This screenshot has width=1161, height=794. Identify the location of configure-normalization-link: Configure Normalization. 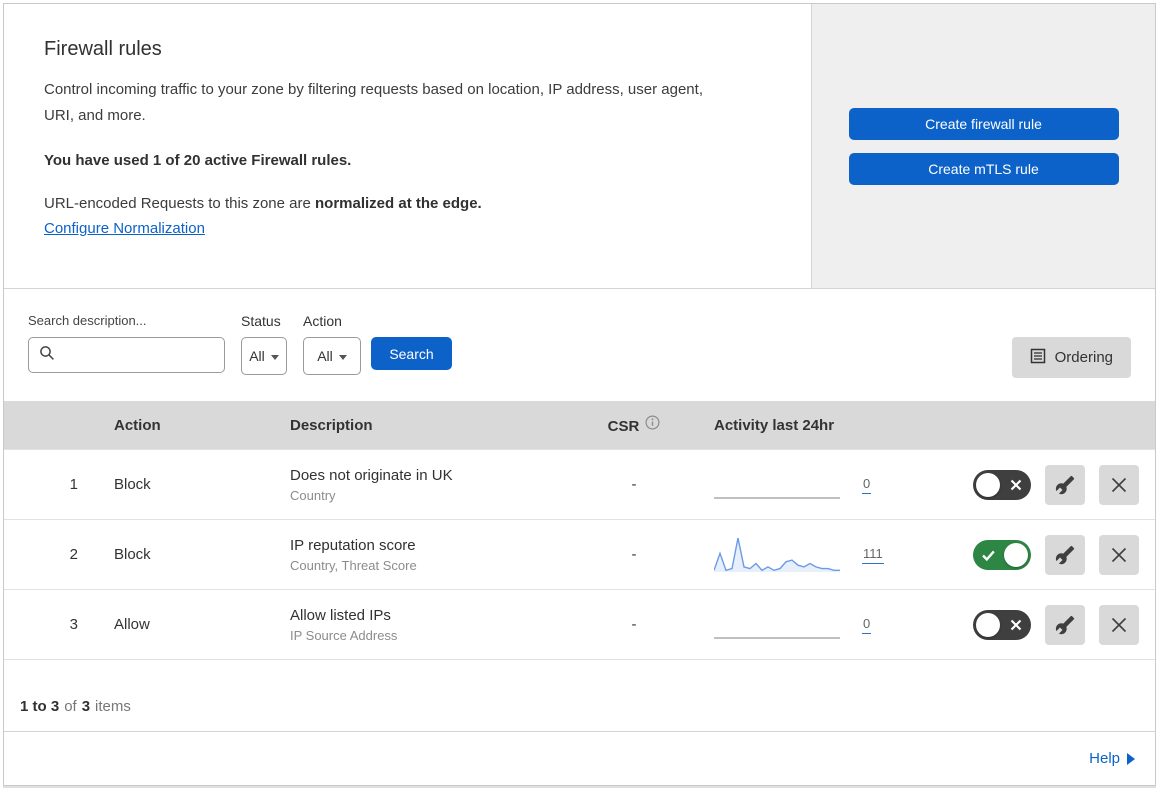
(124, 228).